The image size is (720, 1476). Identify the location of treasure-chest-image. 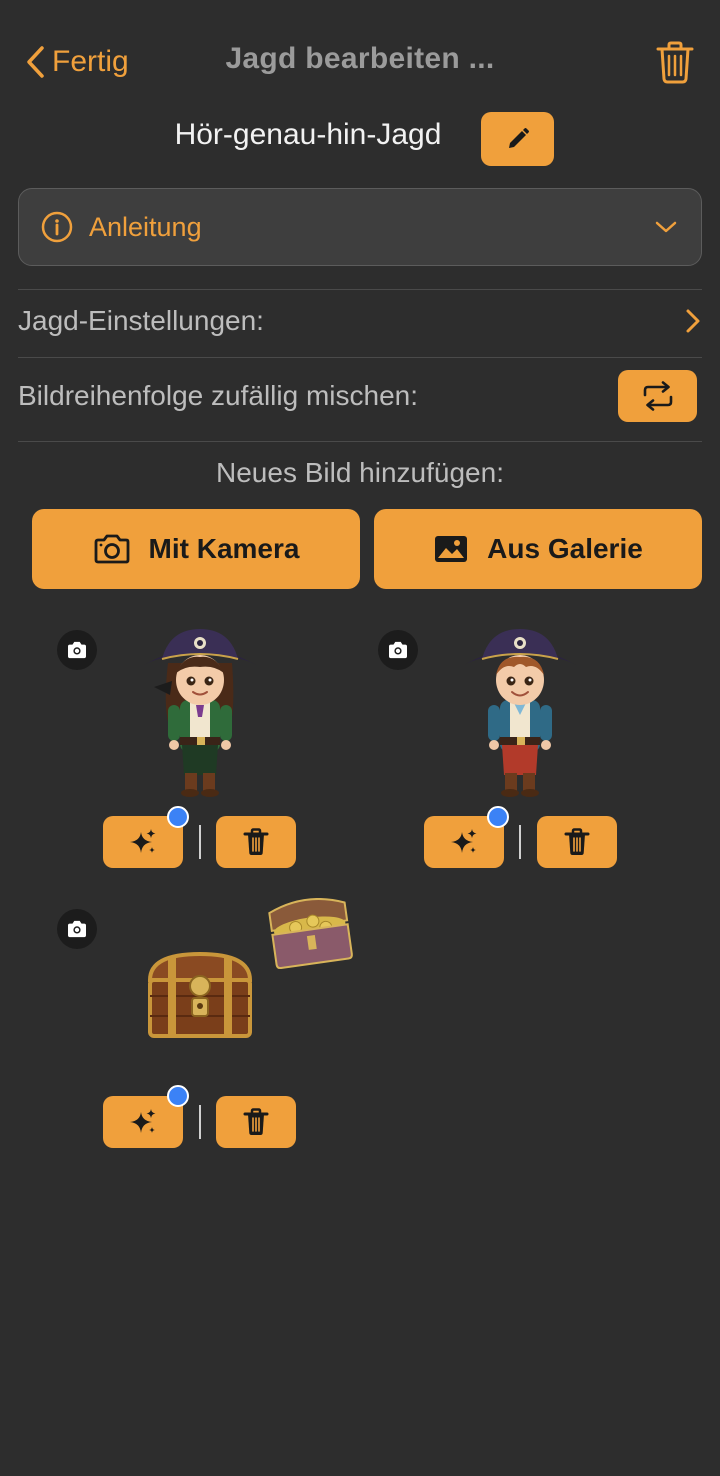
(250, 968).